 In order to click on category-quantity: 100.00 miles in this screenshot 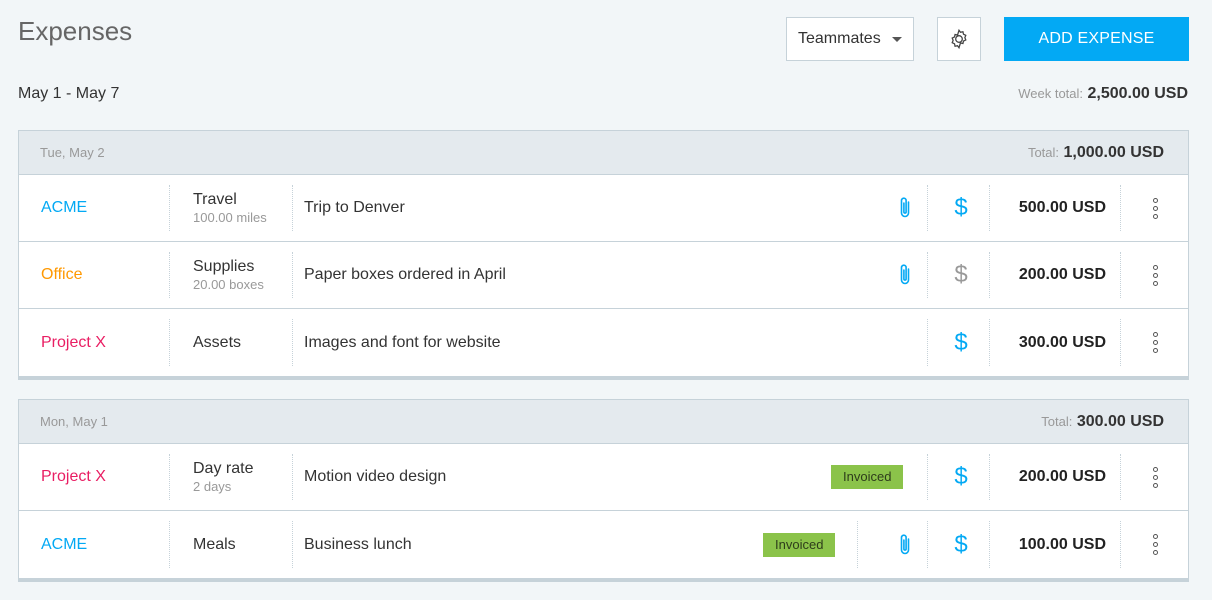, I will do `click(230, 217)`.